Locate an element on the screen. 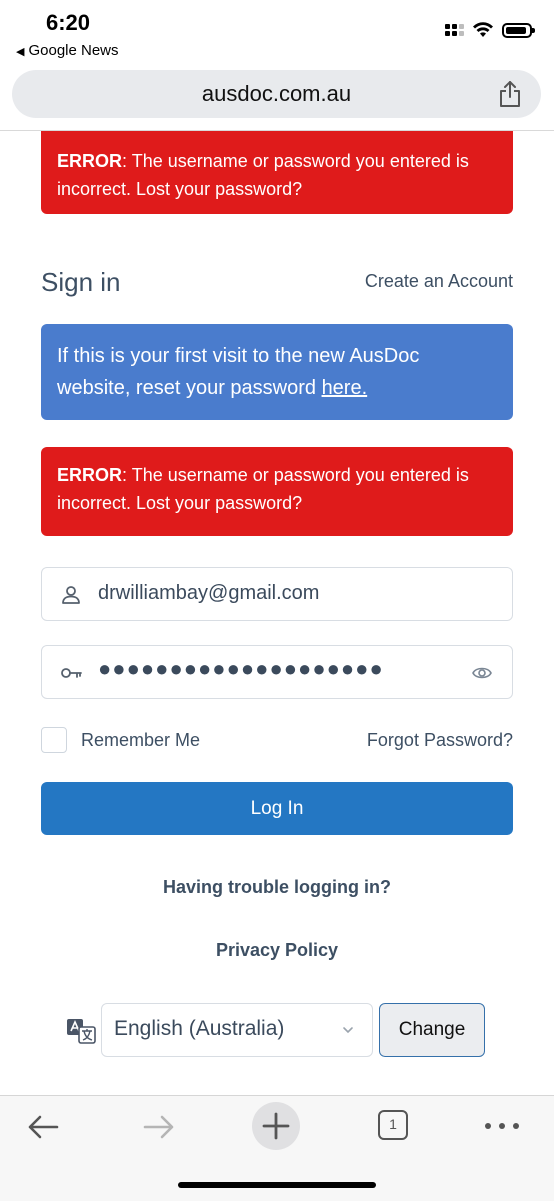 This screenshot has width=554, height=1201. forgot-password-link: Forgot Password? is located at coordinates (440, 740).